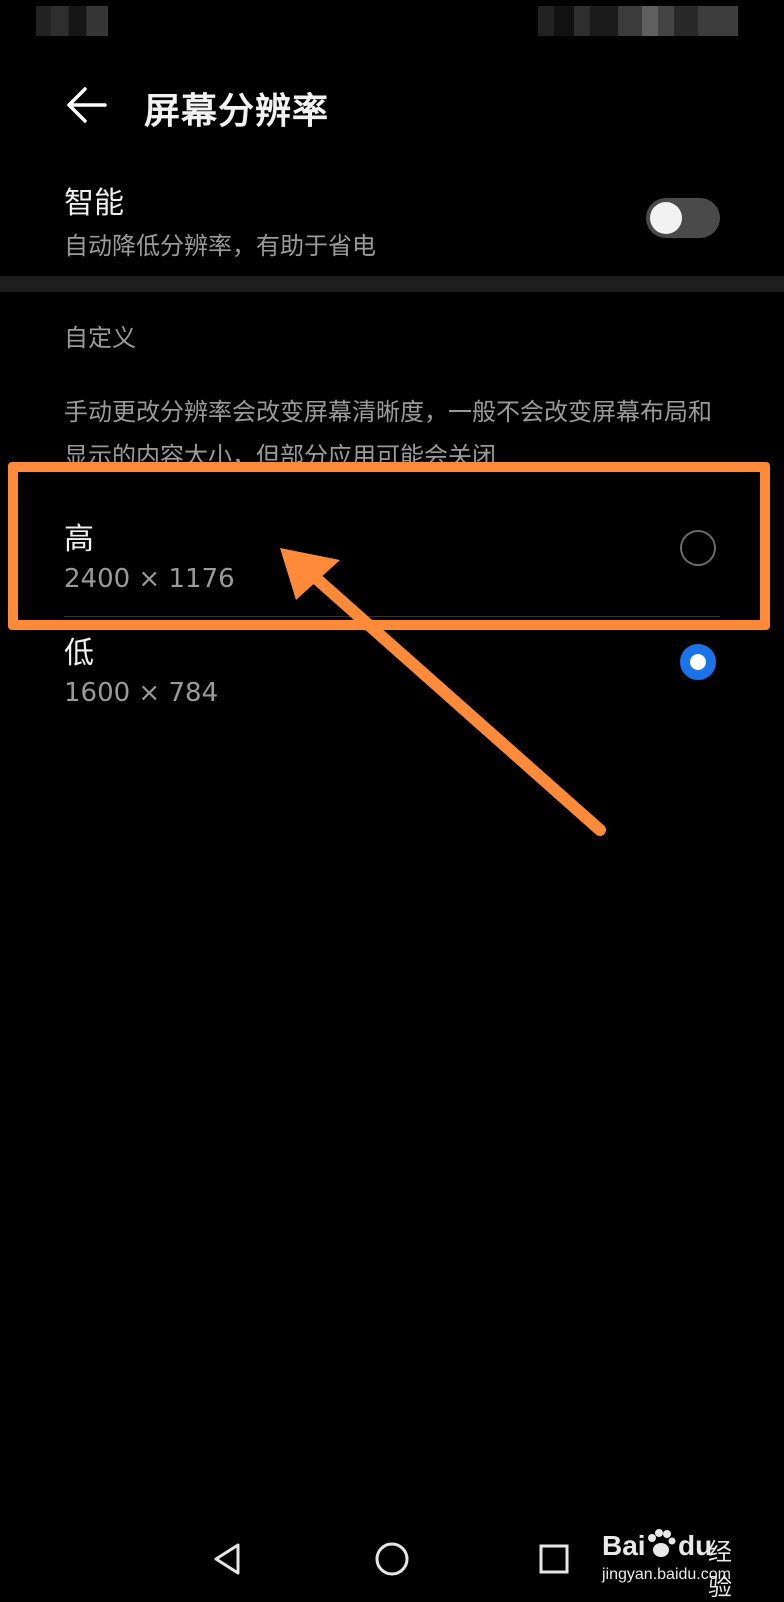  Describe the element at coordinates (666, 1574) in the screenshot. I see `watermark-url: jingyan.baidu.com` at that location.